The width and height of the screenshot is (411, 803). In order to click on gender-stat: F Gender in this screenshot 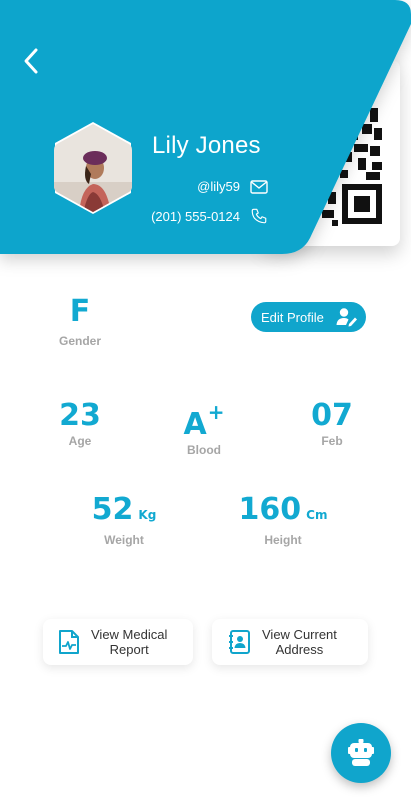, I will do `click(80, 321)`.